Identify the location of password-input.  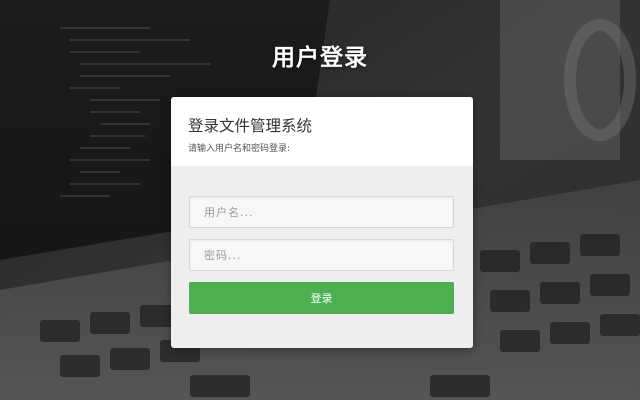
(321, 255).